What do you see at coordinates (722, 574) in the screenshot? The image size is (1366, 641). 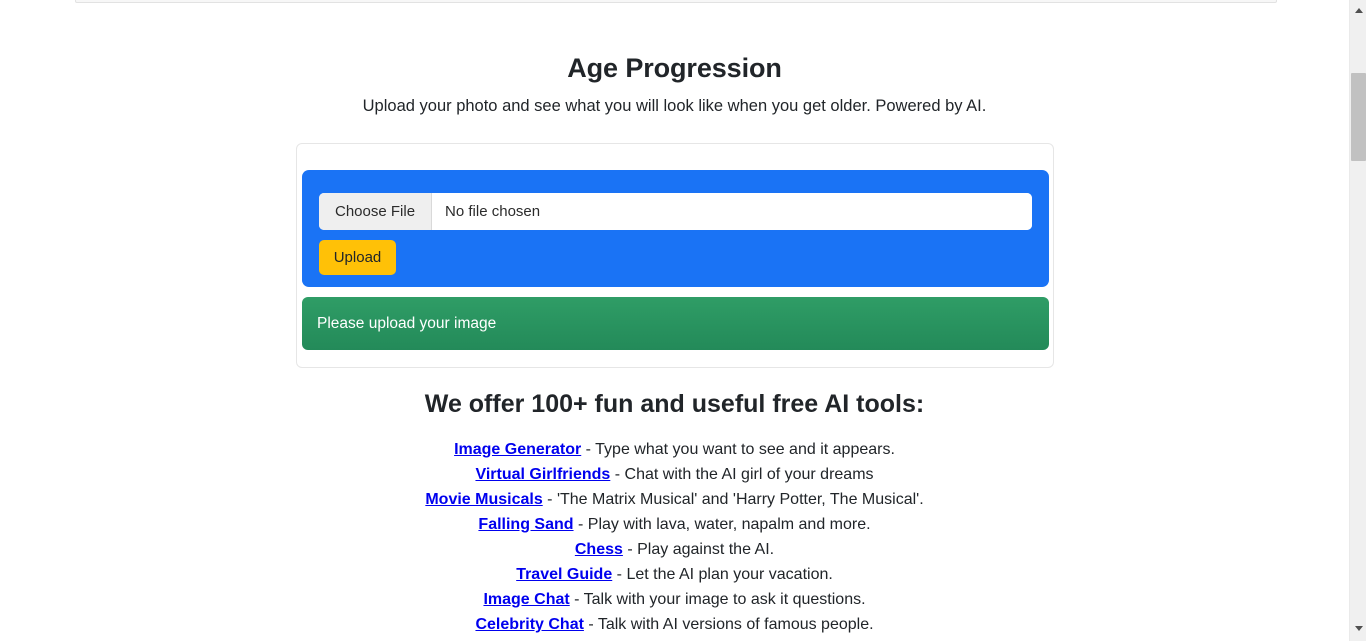 I see `tool-desc: - Let the AI plan your vacation.` at bounding box center [722, 574].